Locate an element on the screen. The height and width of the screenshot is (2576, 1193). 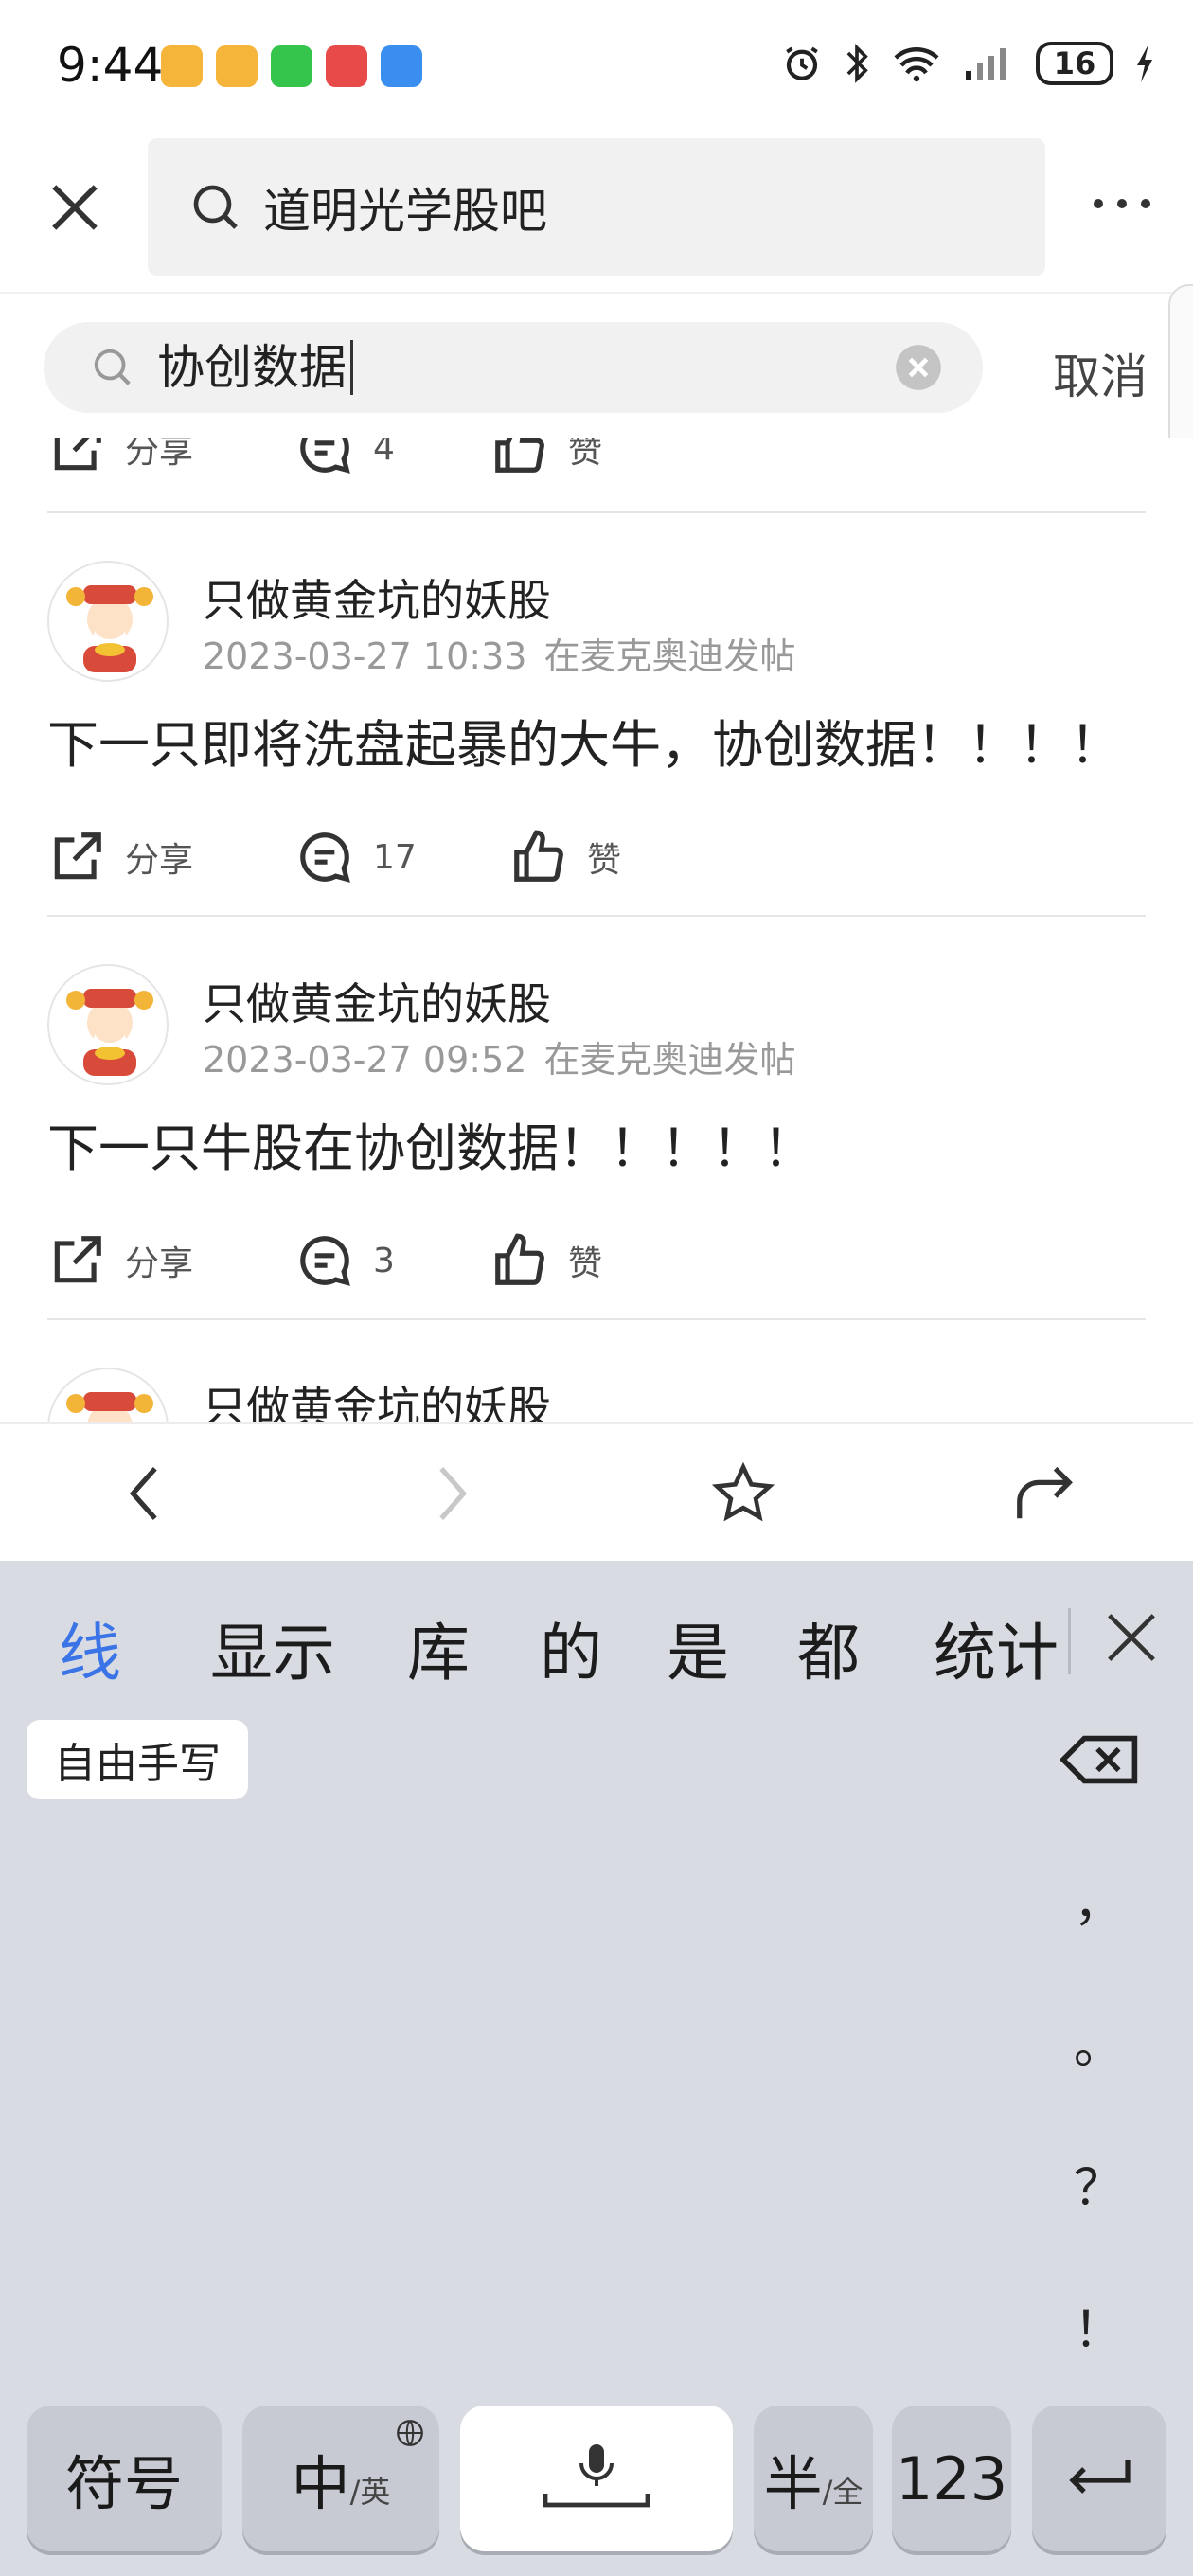
punct-key: ！ is located at coordinates (1098, 2325).